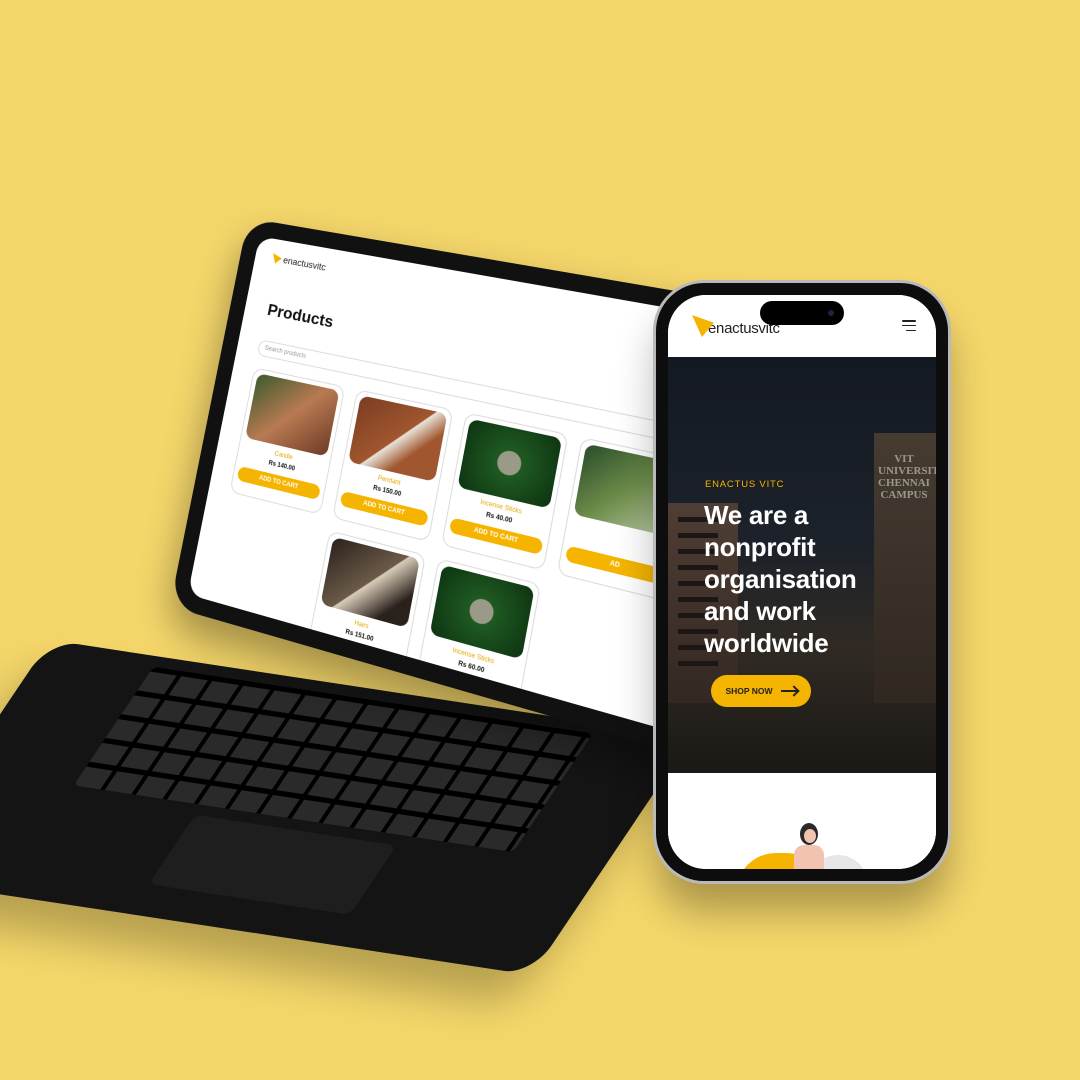 This screenshot has width=1080, height=1080. I want to click on hero-kicker: ENACTUS VITC, so click(745, 484).